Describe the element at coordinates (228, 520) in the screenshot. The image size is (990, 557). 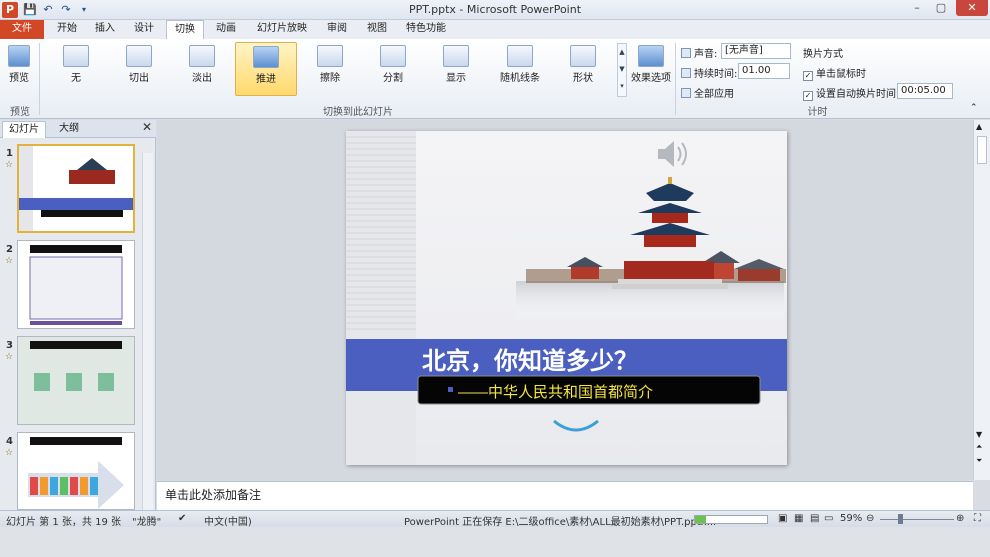
I see `language-indicator: 中文(中国)` at that location.